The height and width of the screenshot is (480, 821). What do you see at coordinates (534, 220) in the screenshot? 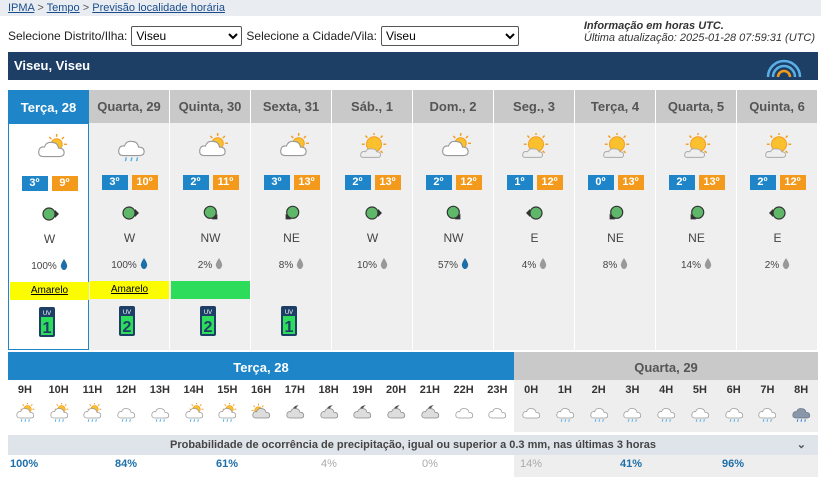
I see `day-column: Seg., 3 1º 12º E 4%` at bounding box center [534, 220].